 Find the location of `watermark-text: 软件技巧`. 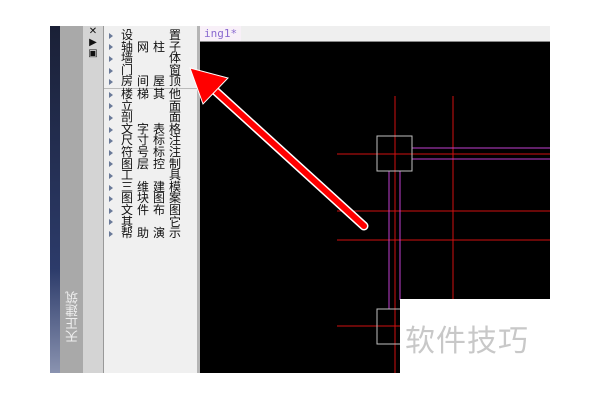

watermark-text: 软件技巧 is located at coordinates (467, 341).